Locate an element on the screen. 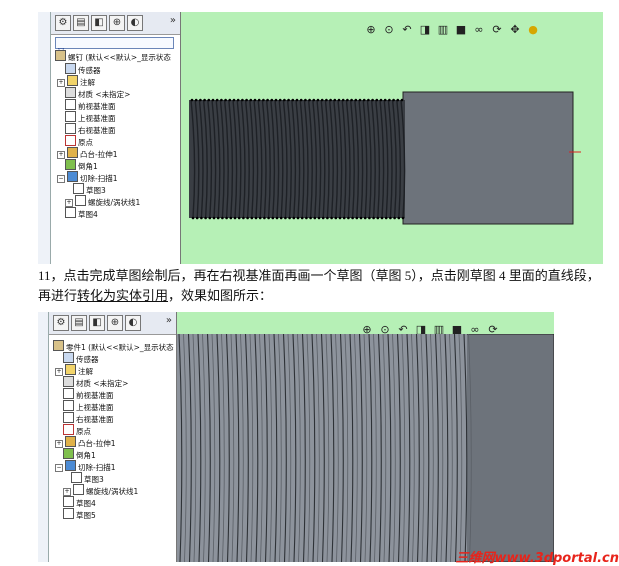 The height and width of the screenshot is (566, 619). convert-entities-link: 转化为实体引用 is located at coordinates (123, 295).